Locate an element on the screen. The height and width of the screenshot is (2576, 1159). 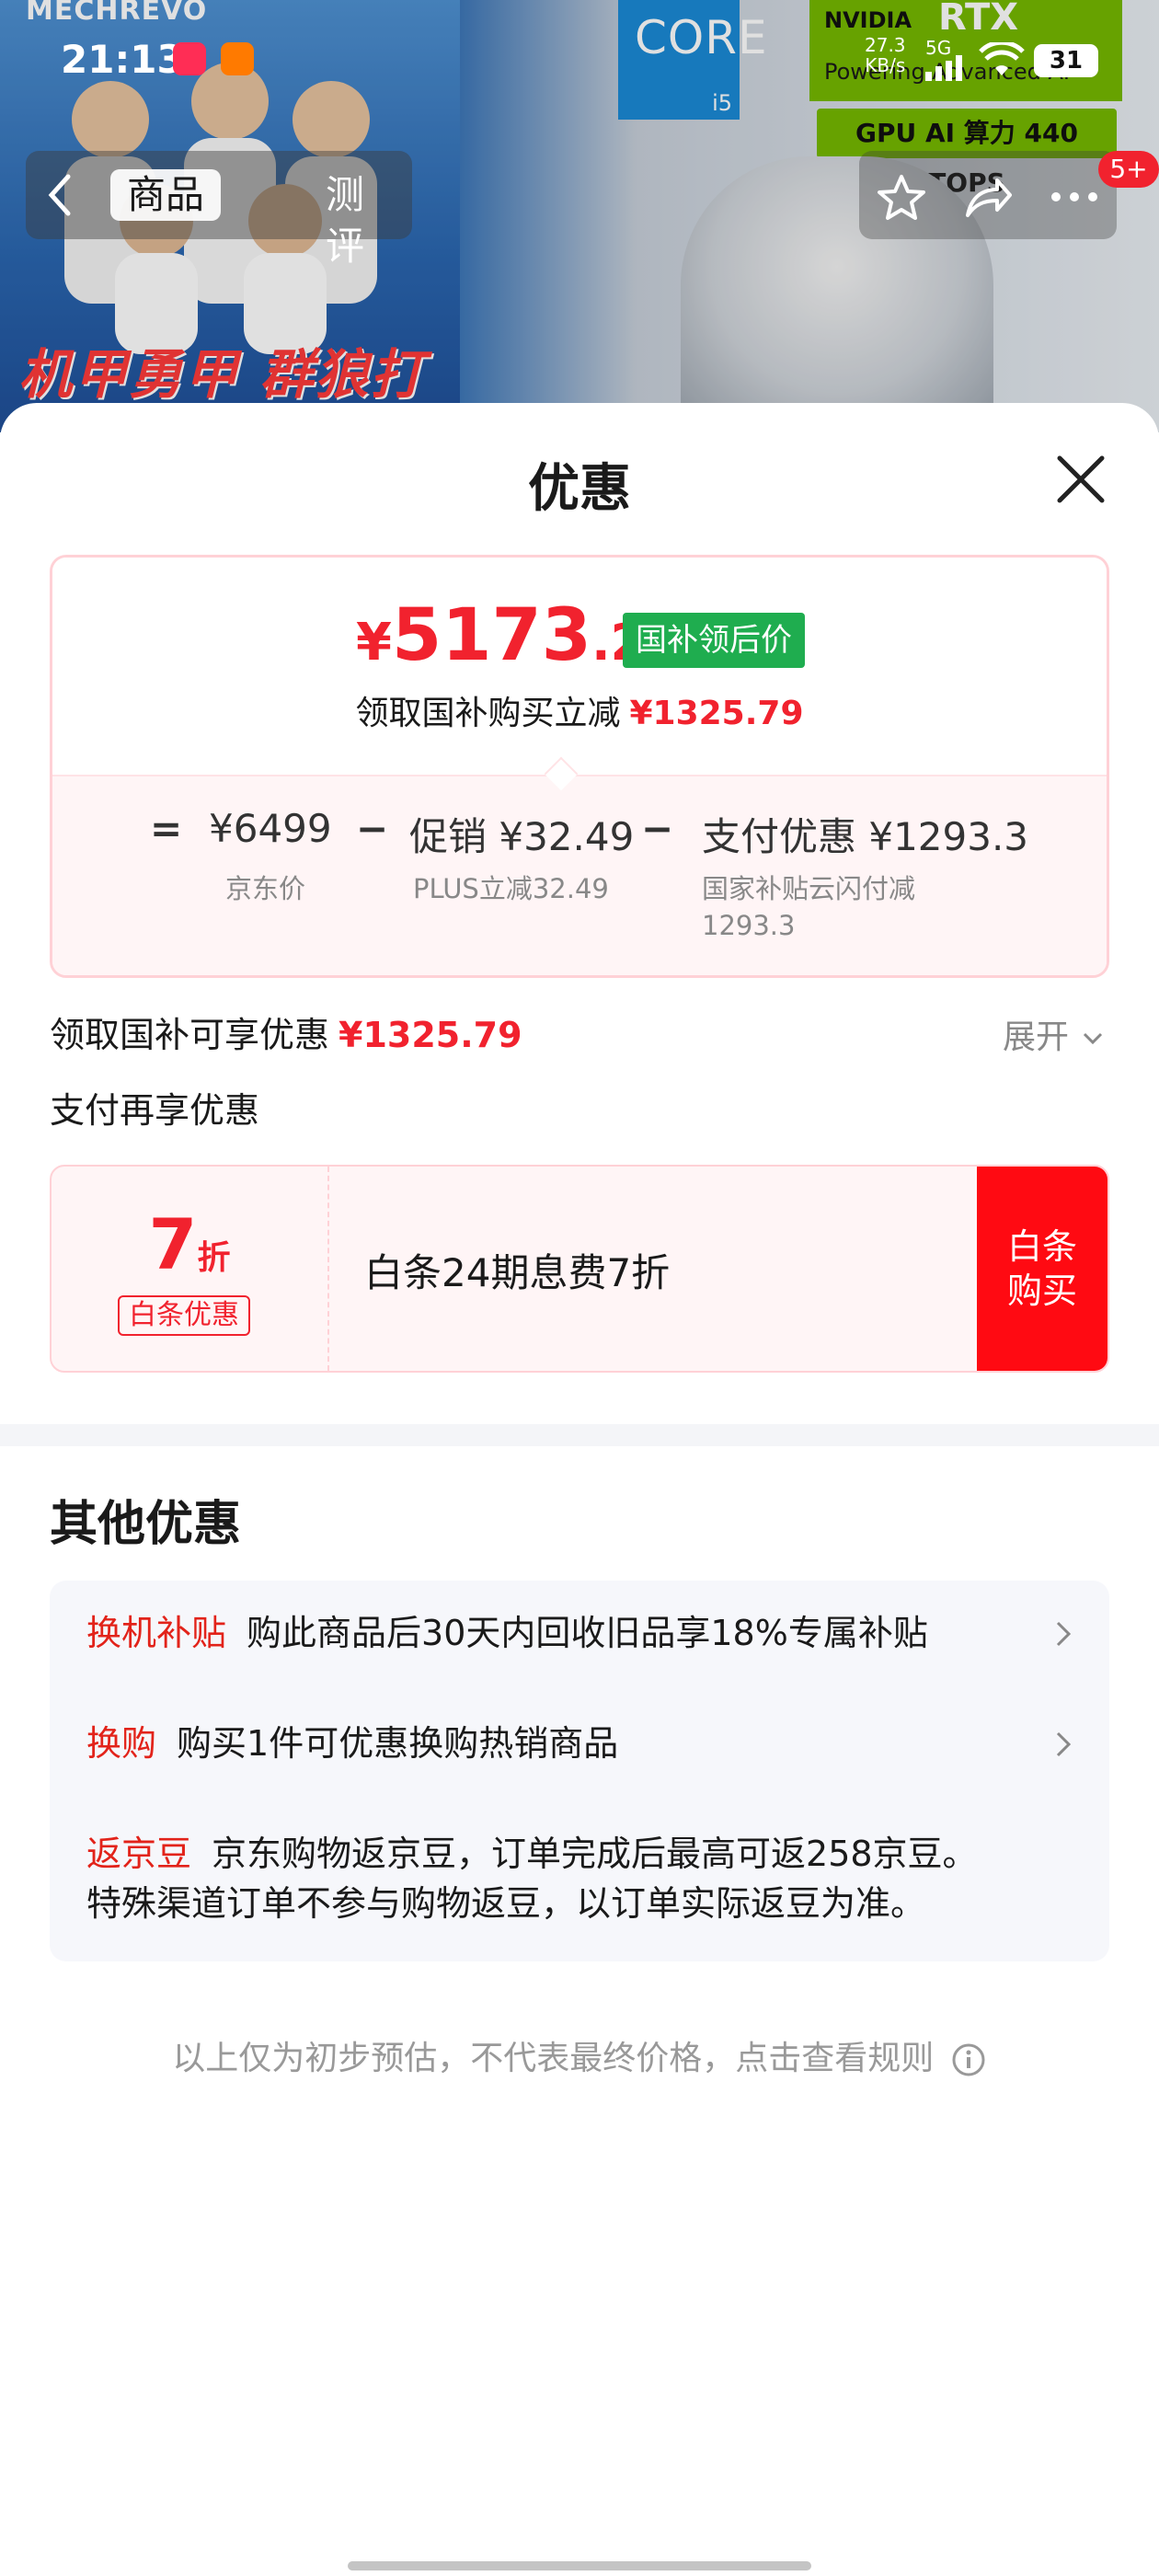
top-nav-bar: 商品 测评 is located at coordinates (219, 210).